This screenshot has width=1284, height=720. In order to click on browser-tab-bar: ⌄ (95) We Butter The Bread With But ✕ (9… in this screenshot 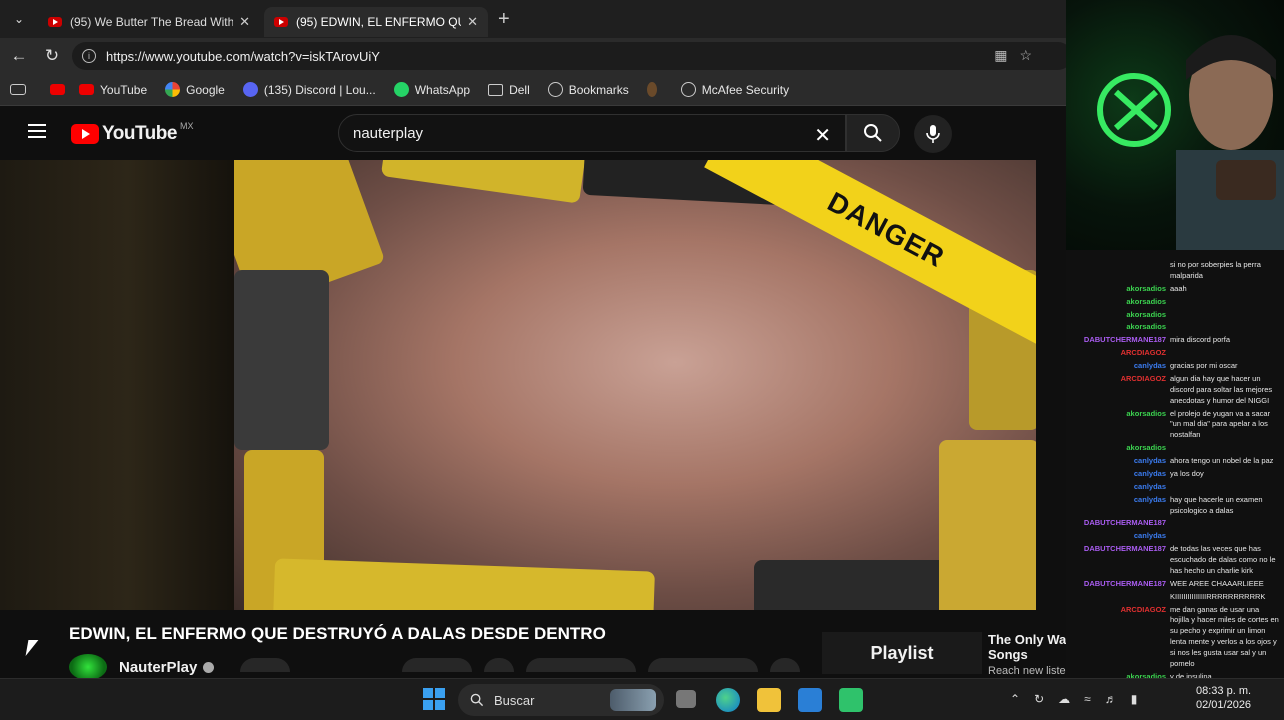, I will do `click(533, 19)`.